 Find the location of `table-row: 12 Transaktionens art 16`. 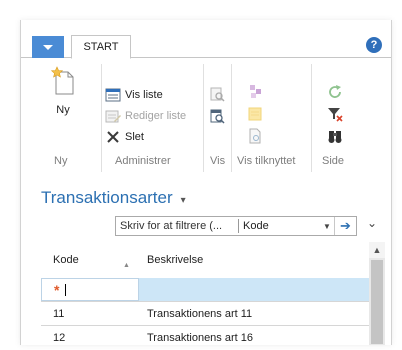

table-row: 12 Transaktionens art 16 is located at coordinates (205, 335).